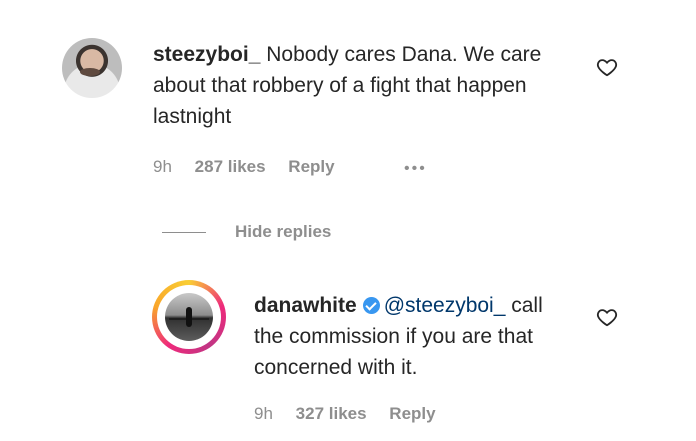 Image resolution: width=696 pixels, height=441 pixels. I want to click on verified-badge-icon, so click(371, 305).